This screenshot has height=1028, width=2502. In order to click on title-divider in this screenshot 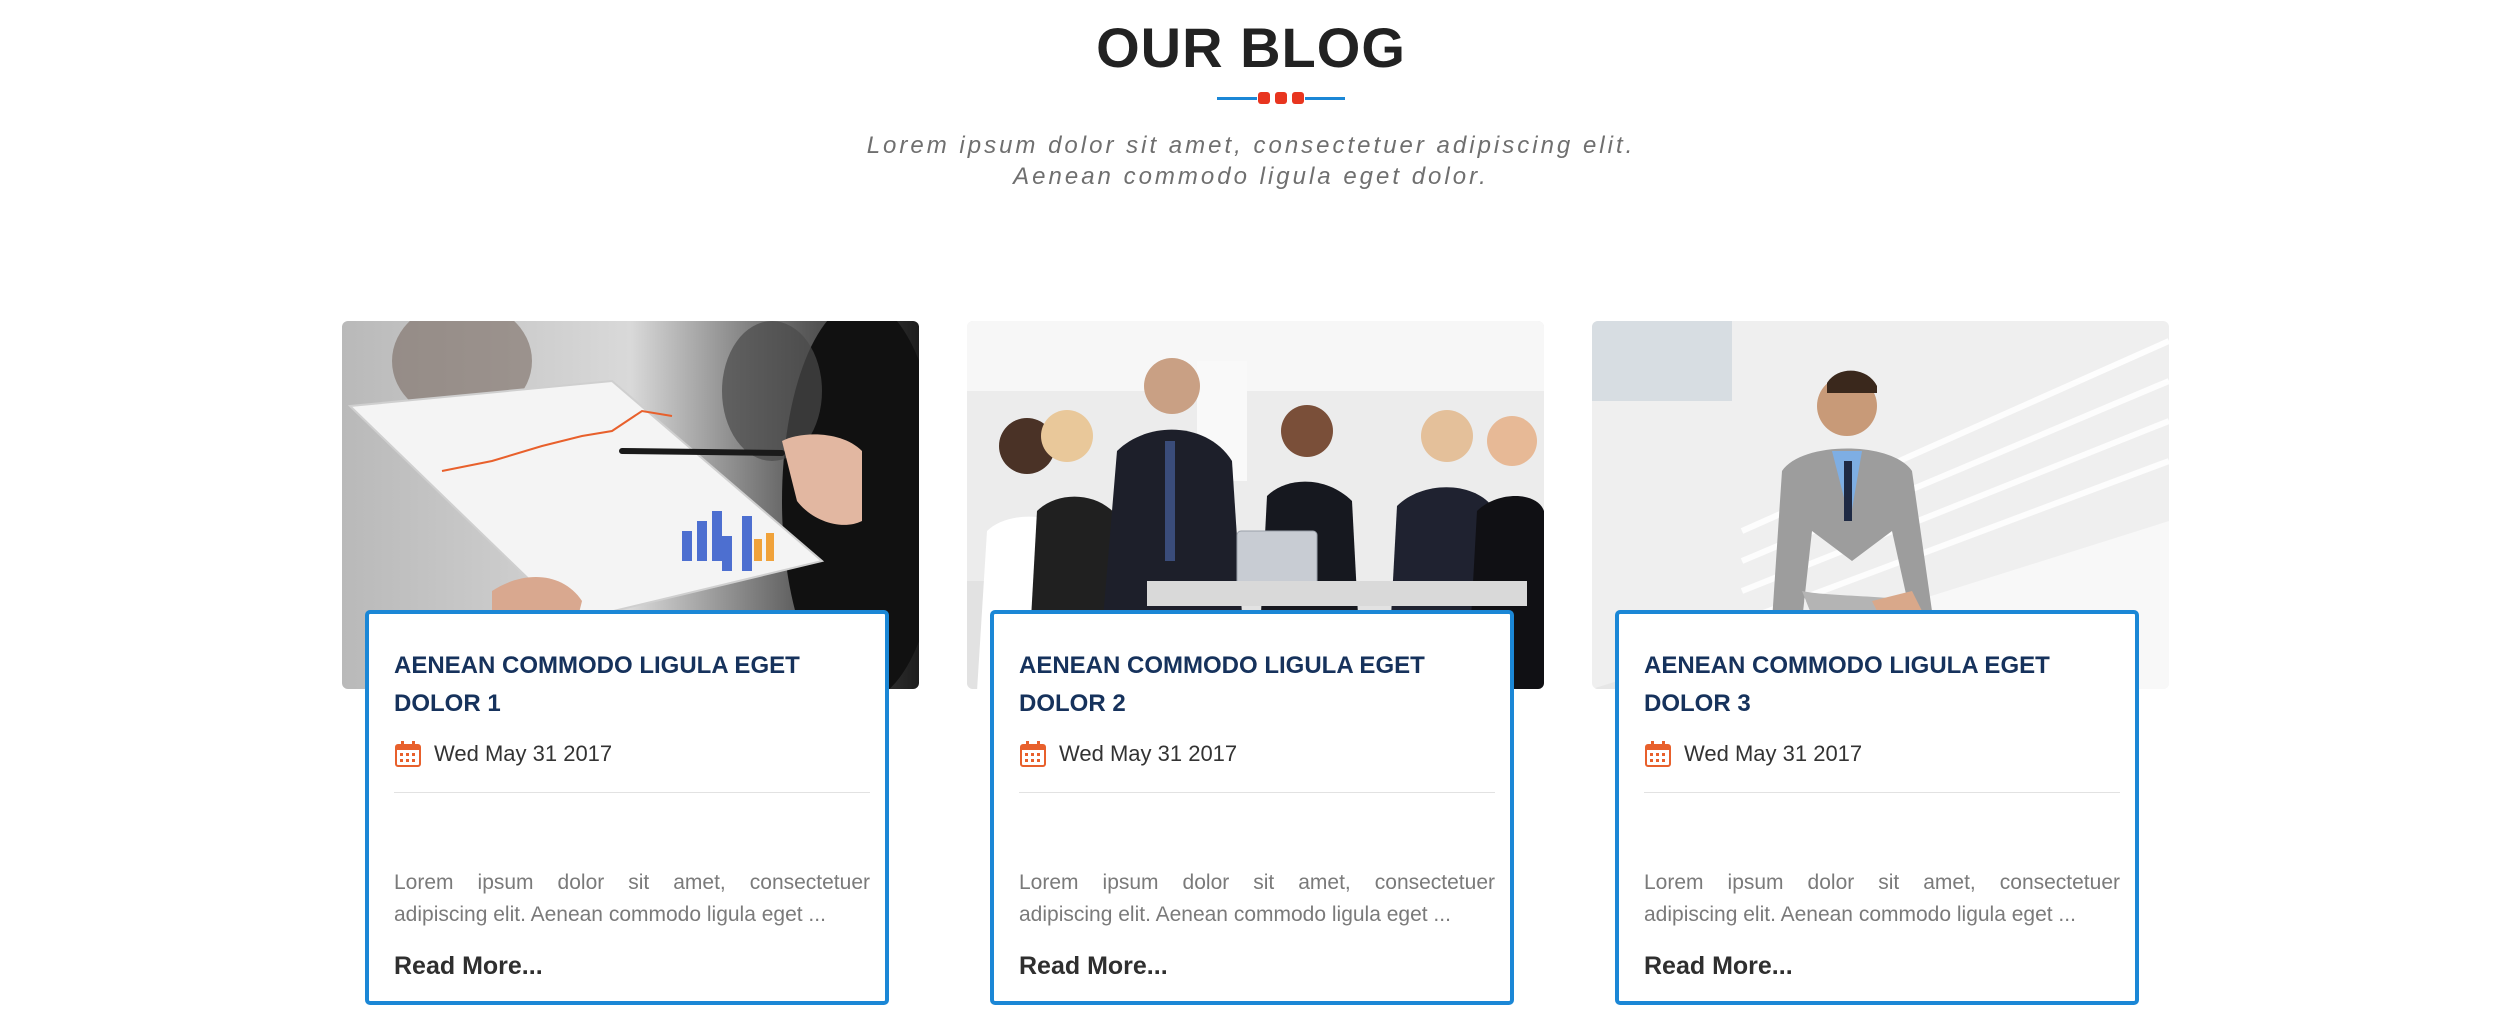, I will do `click(1281, 98)`.